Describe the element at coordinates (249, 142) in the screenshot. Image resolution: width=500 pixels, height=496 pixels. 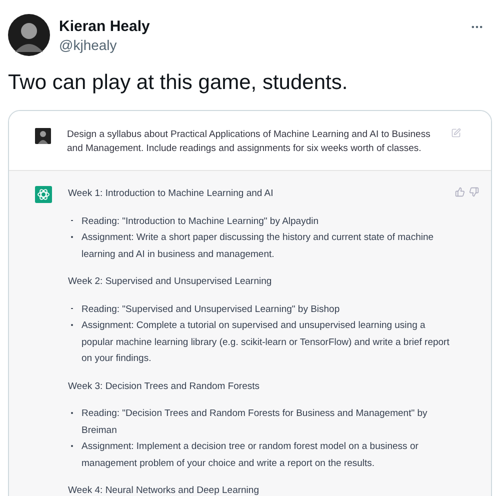
I see `prompt-text: Design a syllabus about Practical Applications of Machine Learning and AI to Business and Management. Include readings and assignments for six weeks worth of classes.` at that location.